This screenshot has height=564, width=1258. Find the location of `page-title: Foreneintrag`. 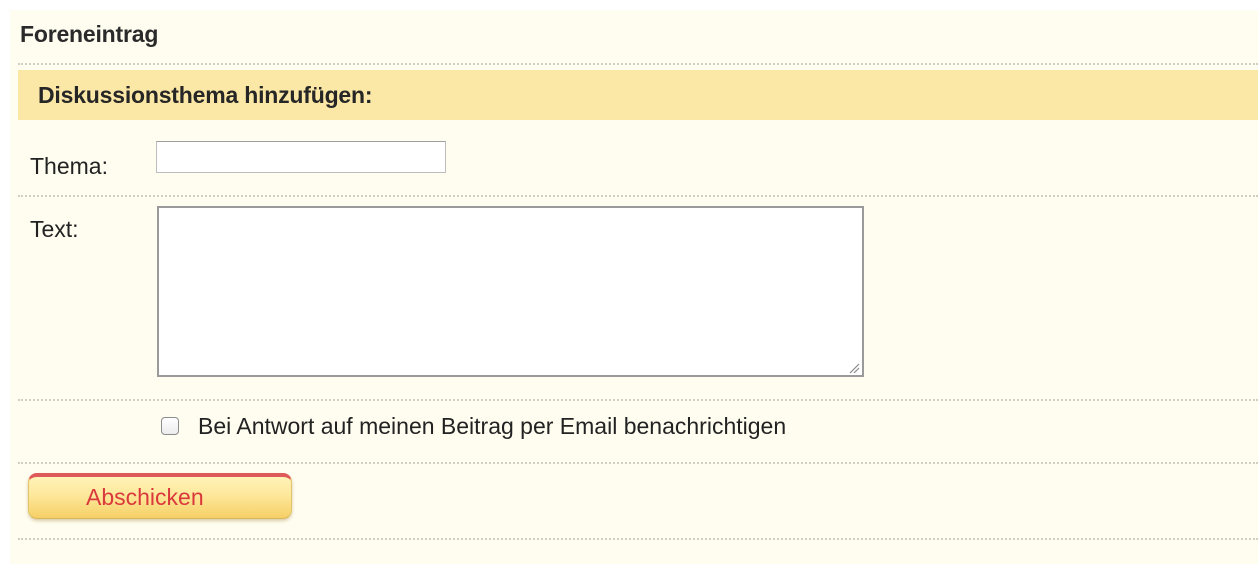

page-title: Foreneintrag is located at coordinates (89, 34).